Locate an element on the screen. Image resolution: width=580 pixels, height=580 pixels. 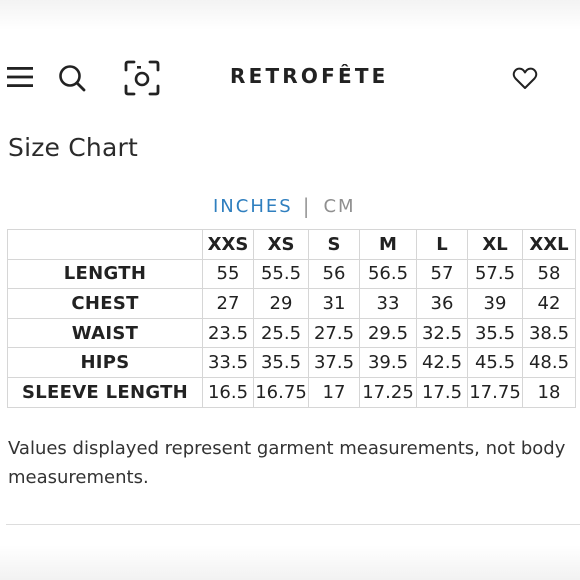
table-cell: 37.5 is located at coordinates (334, 362).